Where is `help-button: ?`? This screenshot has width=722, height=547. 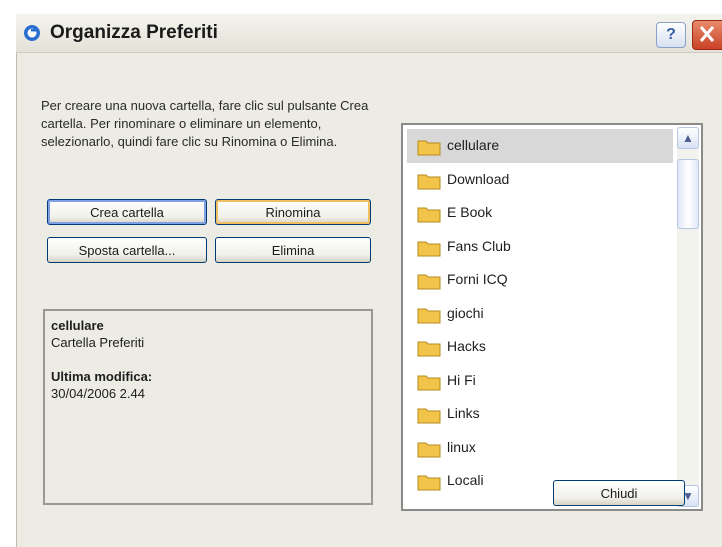
help-button: ? is located at coordinates (671, 35).